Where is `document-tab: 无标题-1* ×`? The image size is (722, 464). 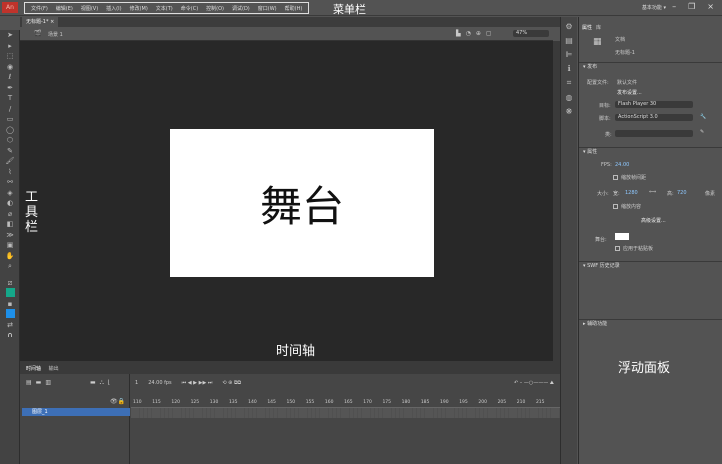
document-tab: 无标题-1* × is located at coordinates (40, 22).